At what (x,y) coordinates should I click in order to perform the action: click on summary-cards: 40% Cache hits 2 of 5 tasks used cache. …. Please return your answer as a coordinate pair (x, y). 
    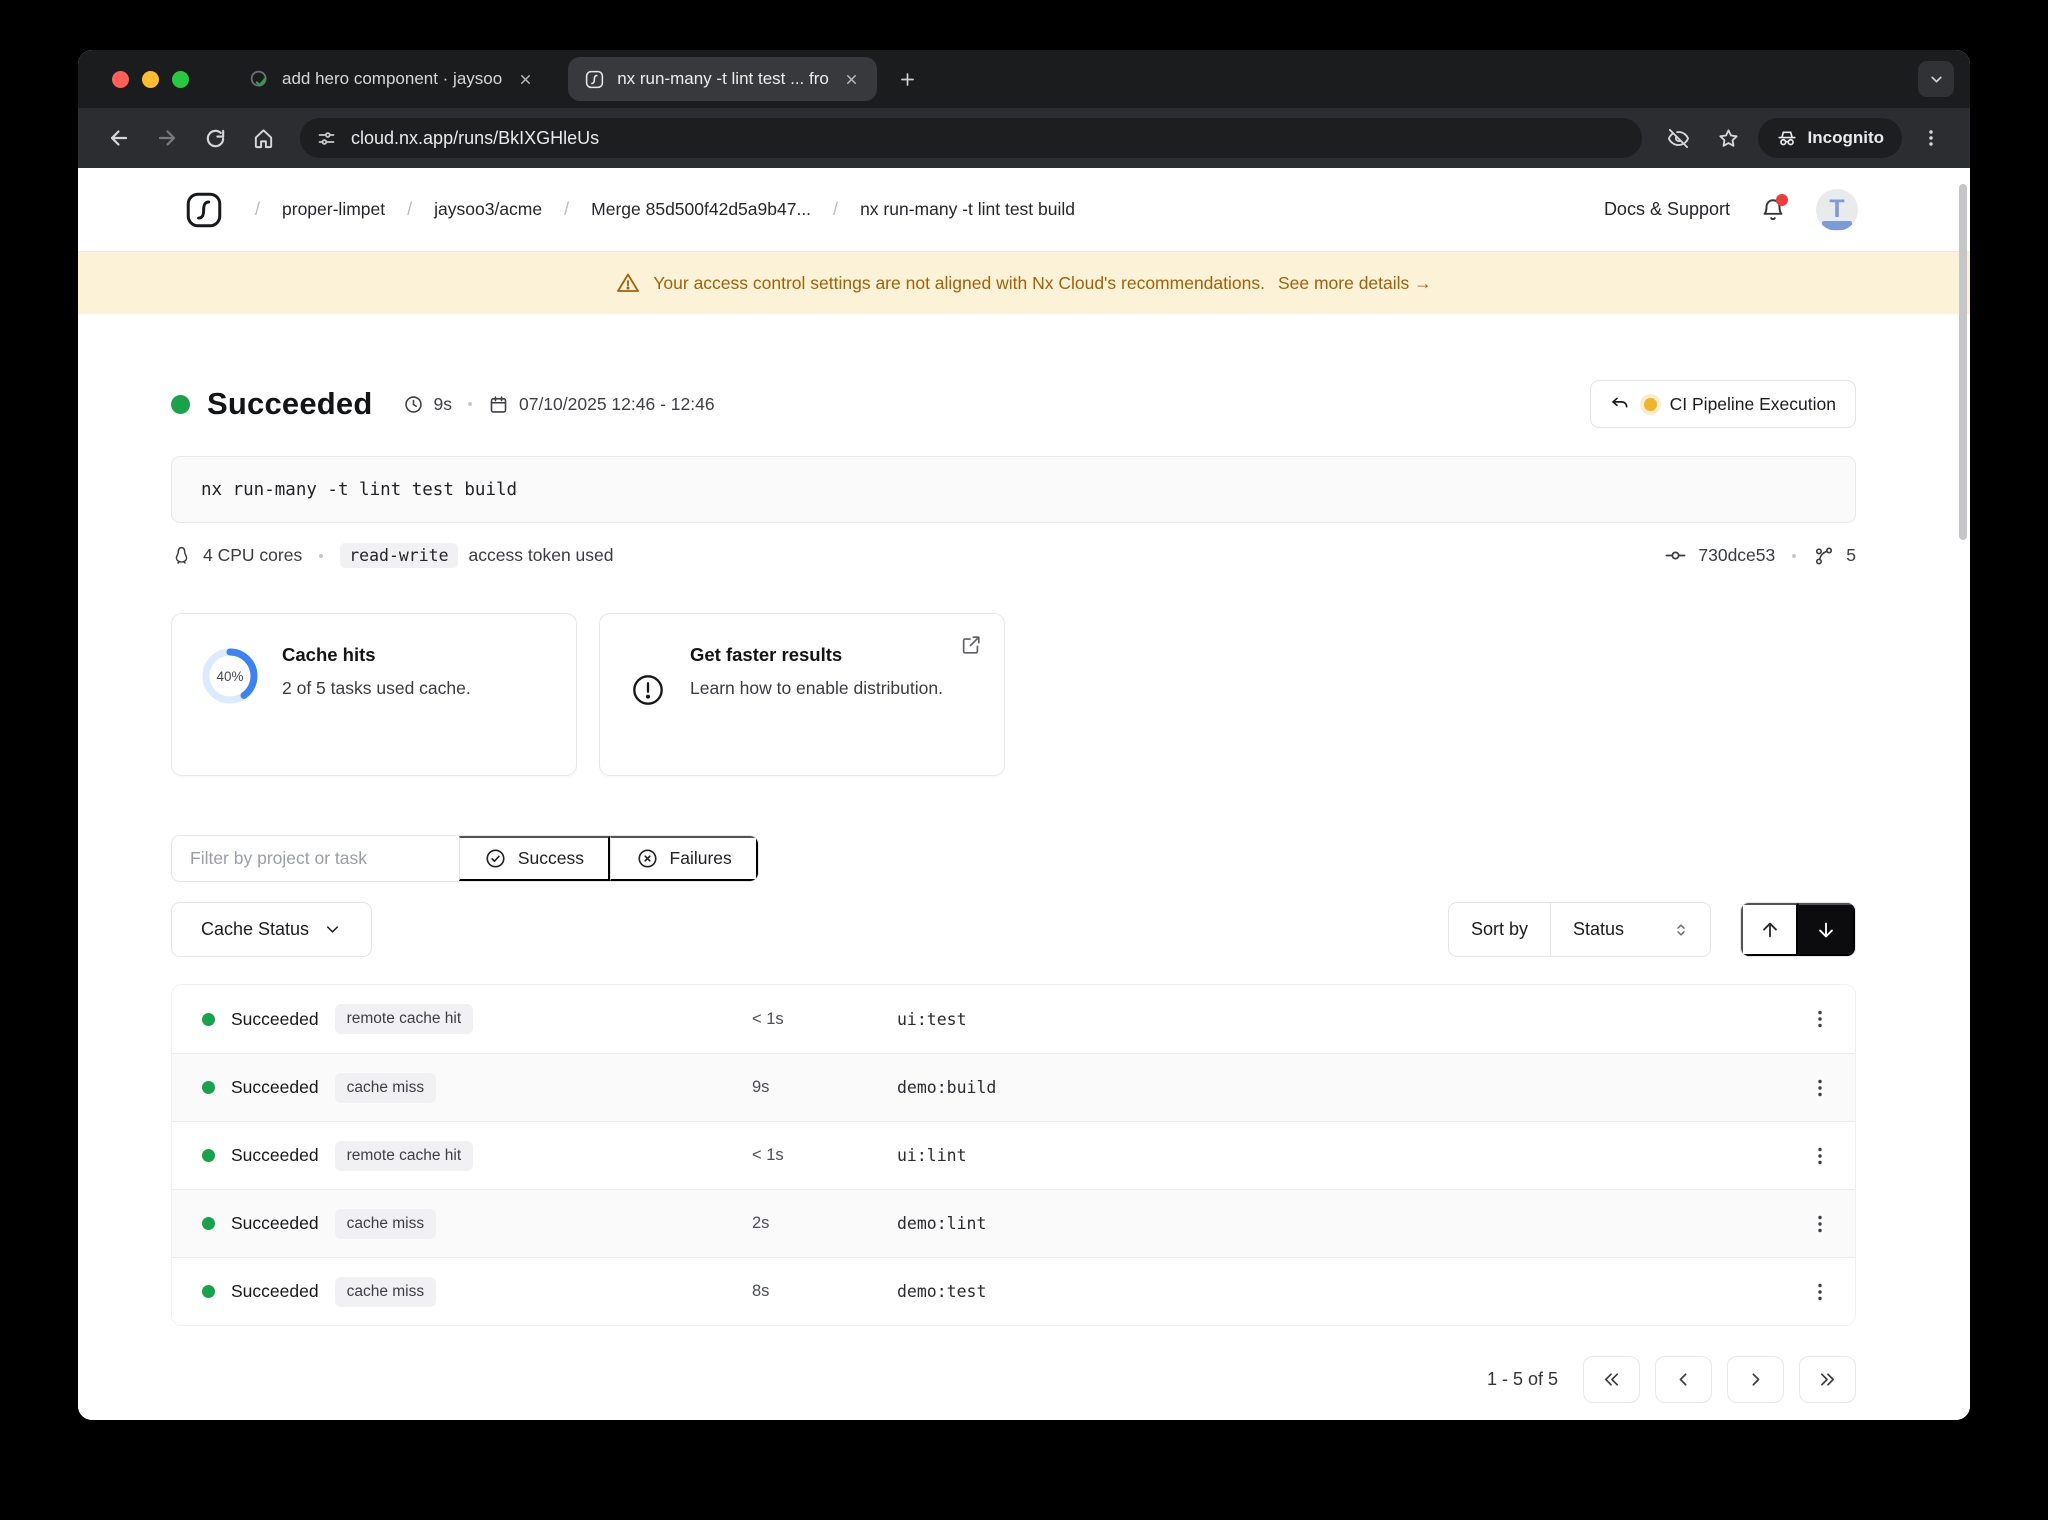
    Looking at the image, I should click on (1013, 694).